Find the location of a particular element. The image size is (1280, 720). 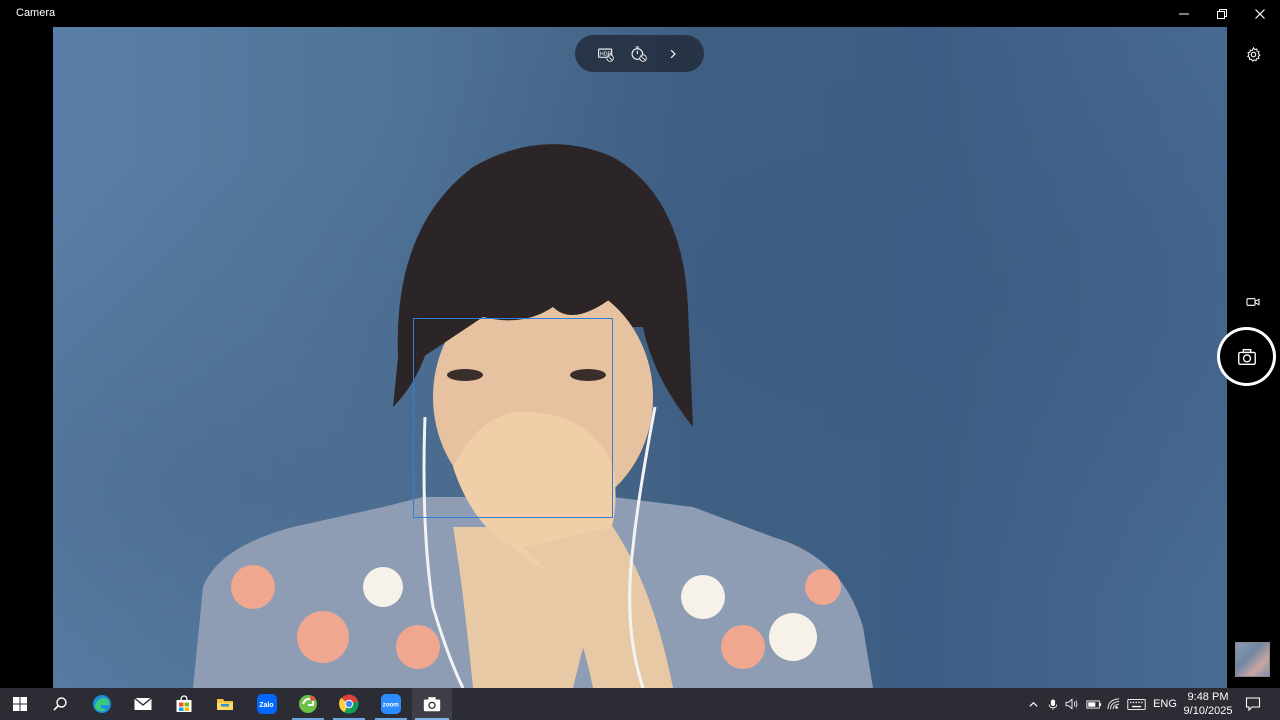

action-center-button is located at coordinates (1253, 704).